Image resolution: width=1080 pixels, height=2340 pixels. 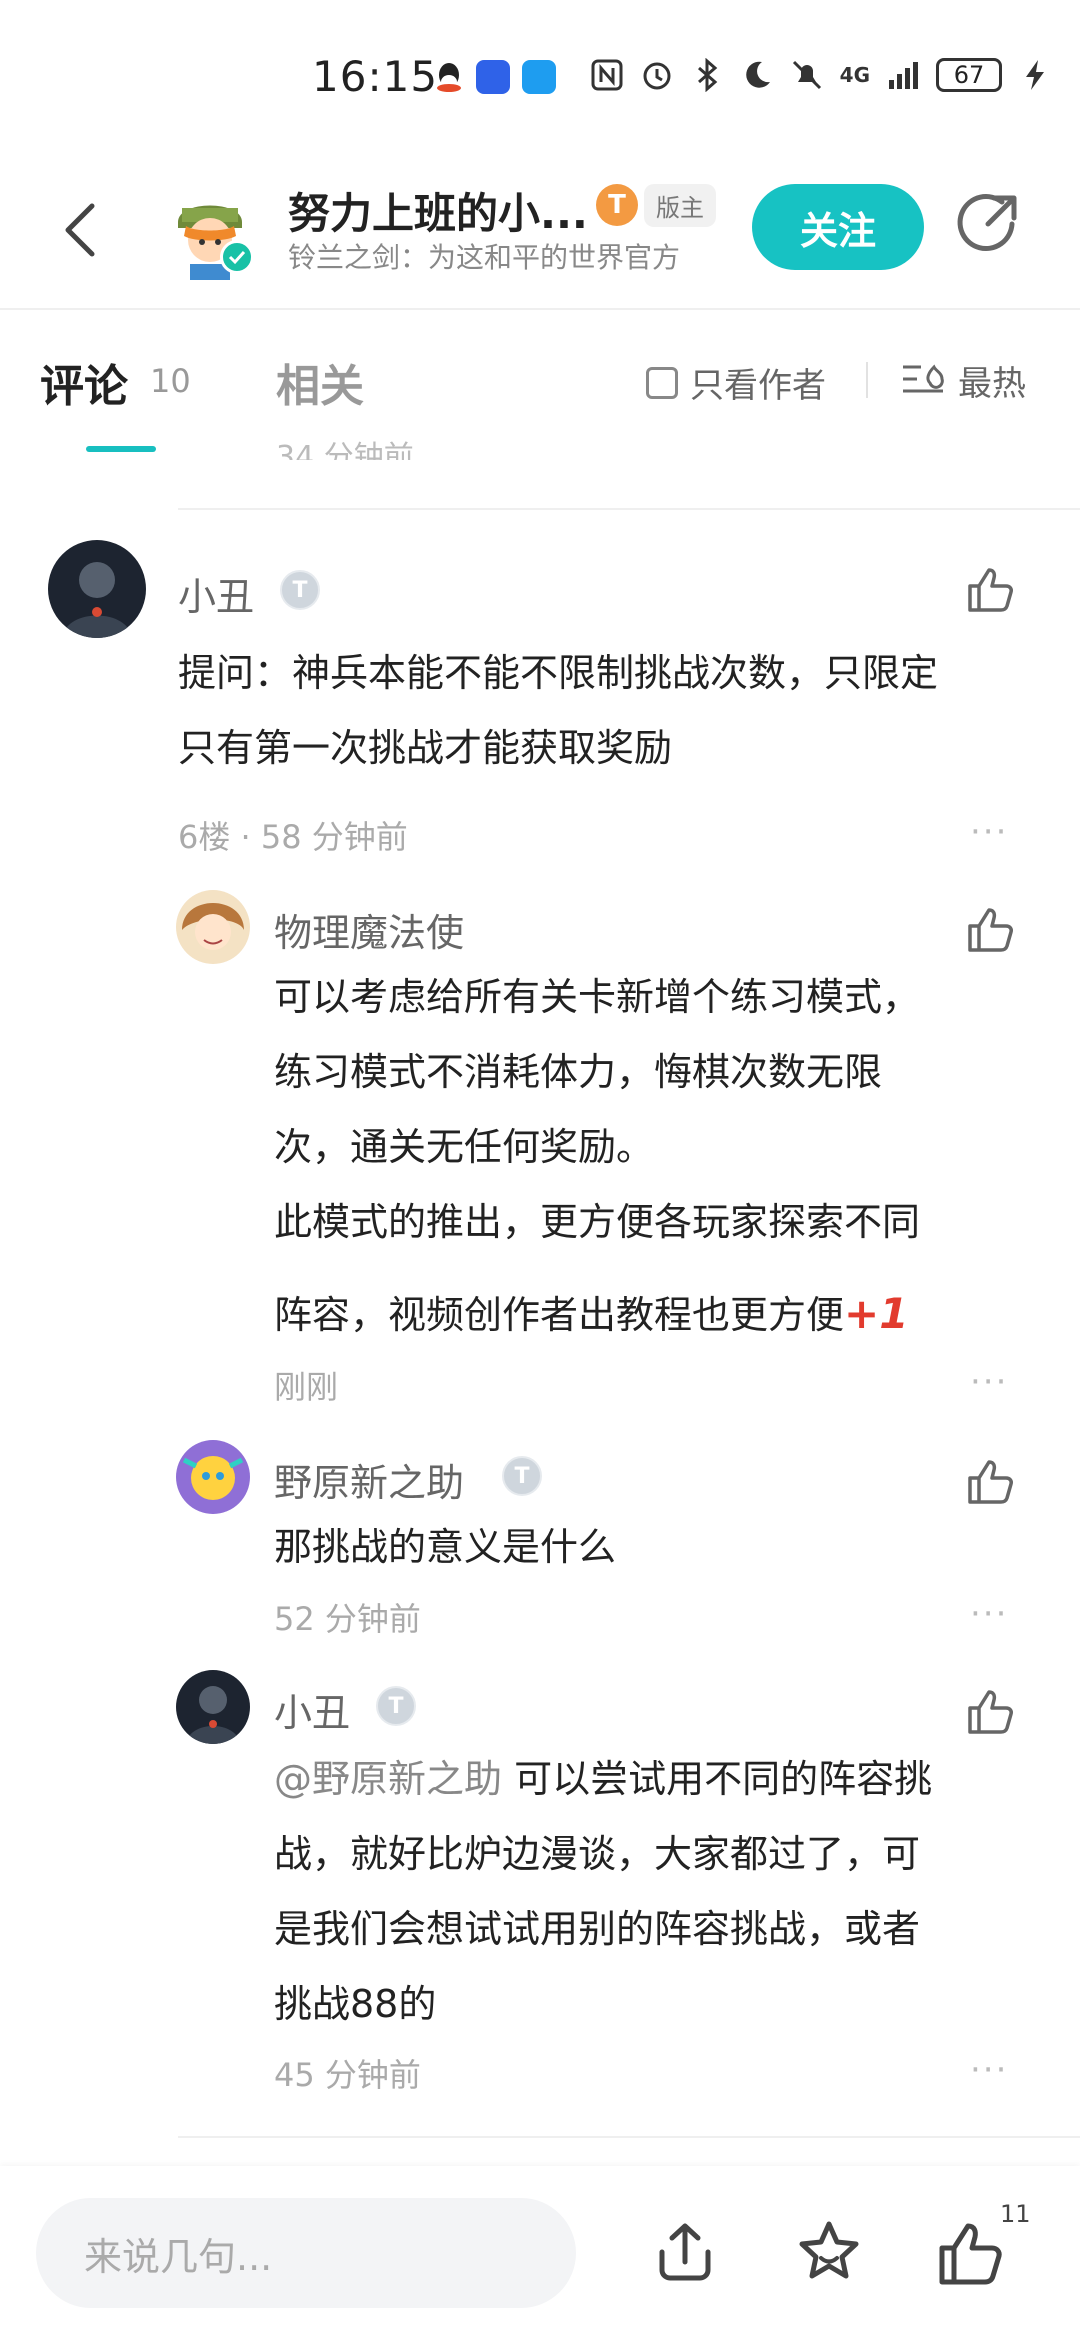 What do you see at coordinates (876, 1313) in the screenshot?
I see `plus-one-emoji: +1` at bounding box center [876, 1313].